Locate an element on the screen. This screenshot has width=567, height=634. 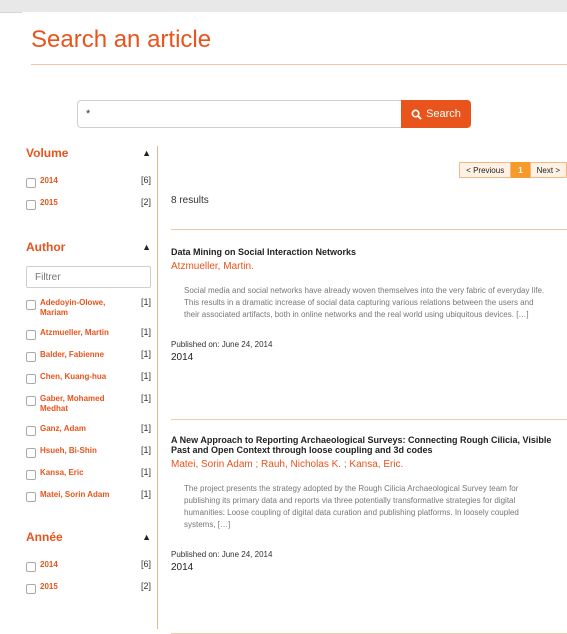
search-icon is located at coordinates (416, 114).